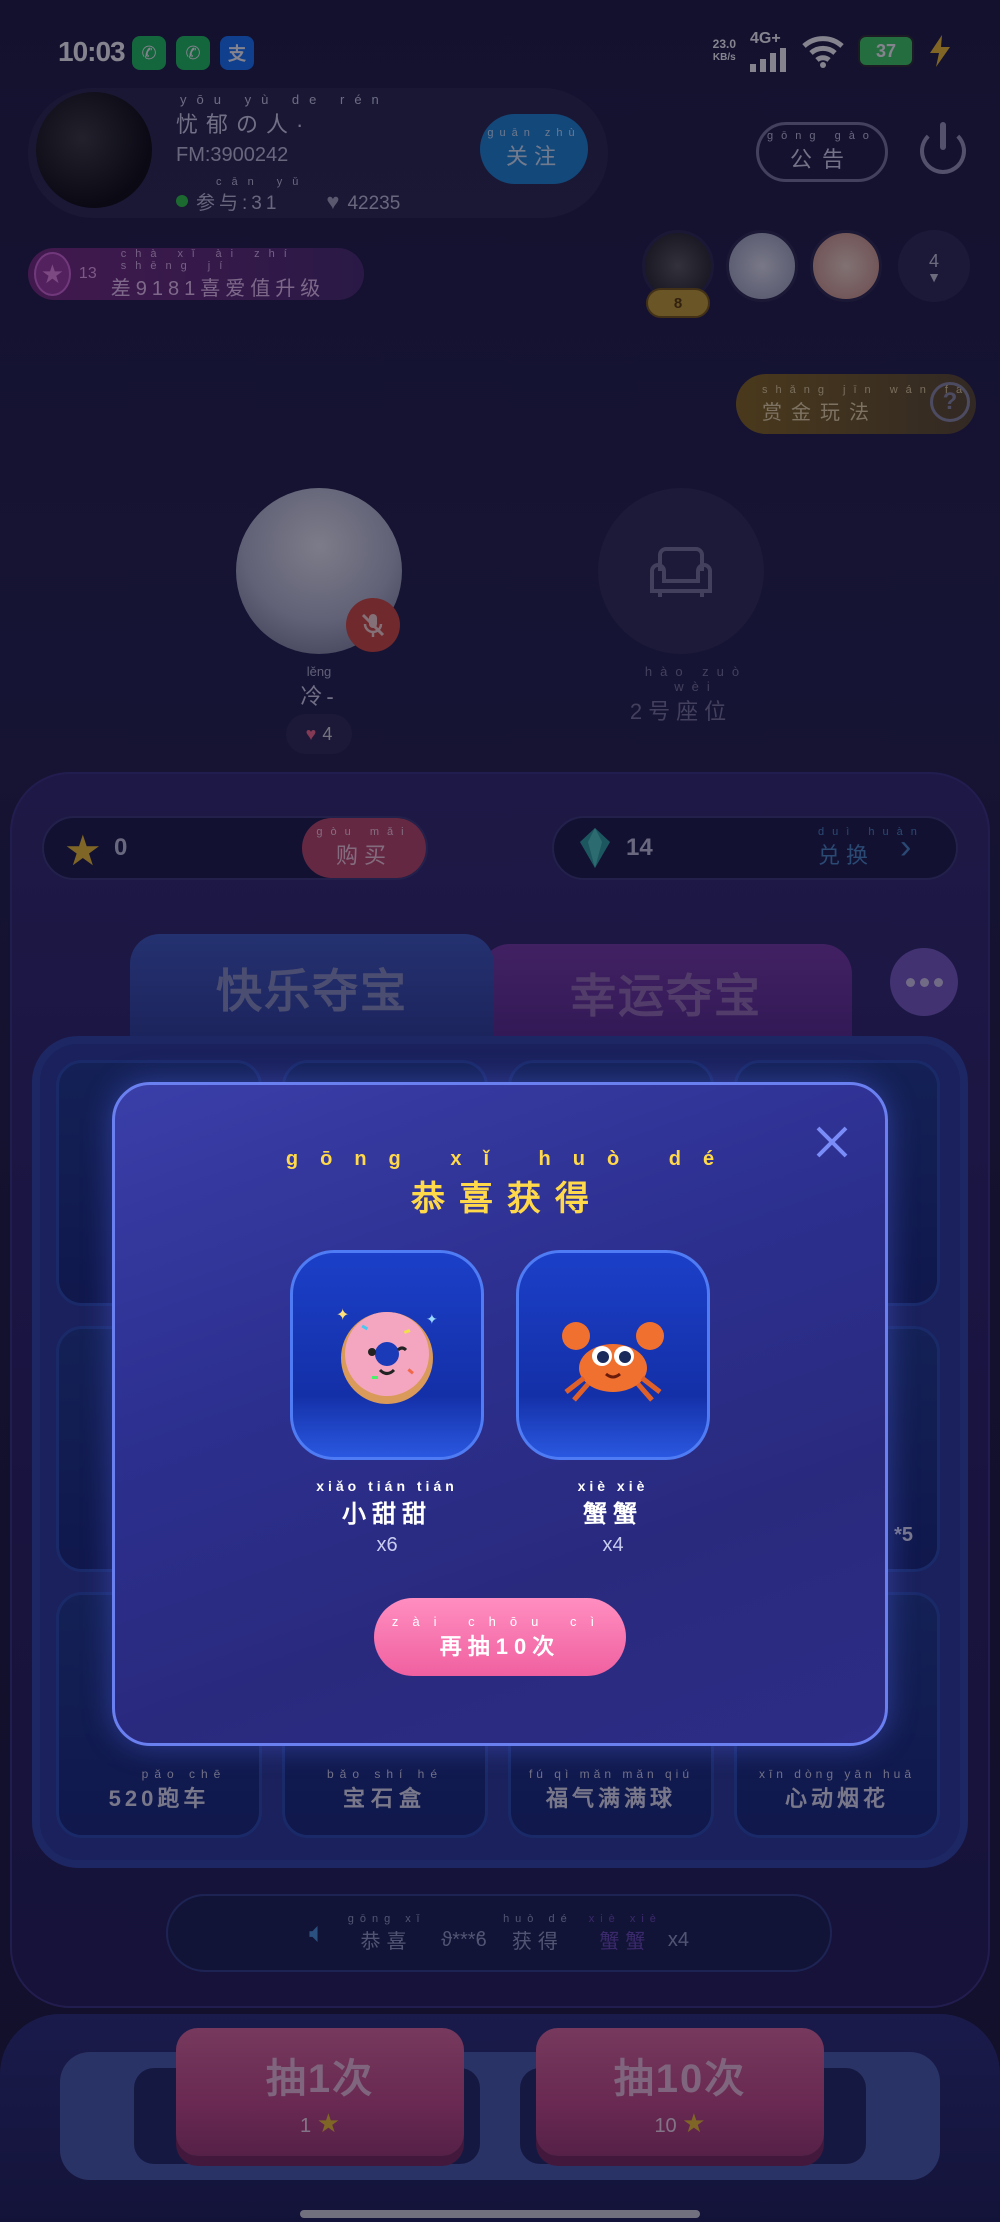  I want to click on draw-again-button: zài chōu cì 再抽10次, so click(500, 1637).